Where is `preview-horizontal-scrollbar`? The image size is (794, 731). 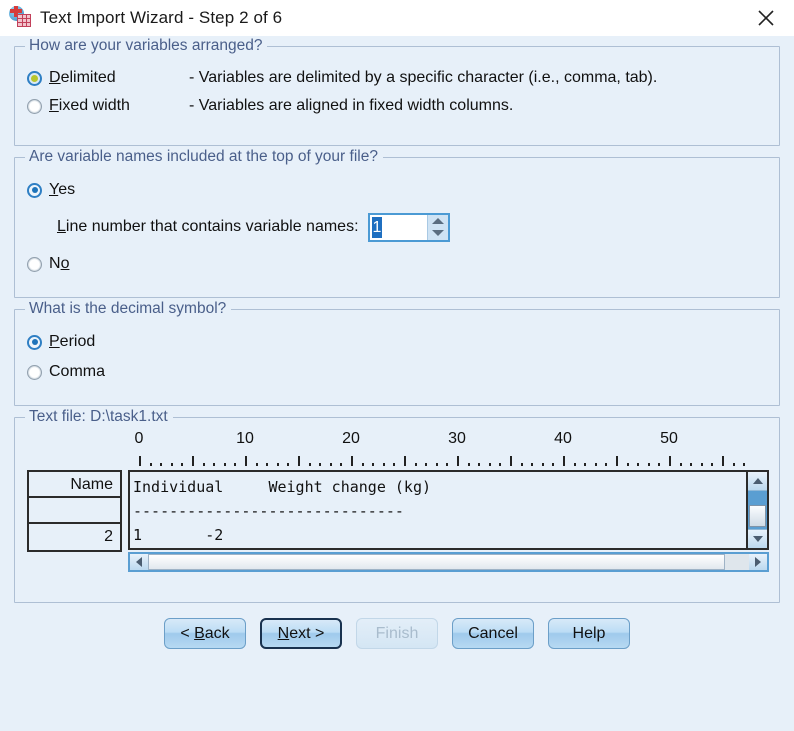 preview-horizontal-scrollbar is located at coordinates (448, 562).